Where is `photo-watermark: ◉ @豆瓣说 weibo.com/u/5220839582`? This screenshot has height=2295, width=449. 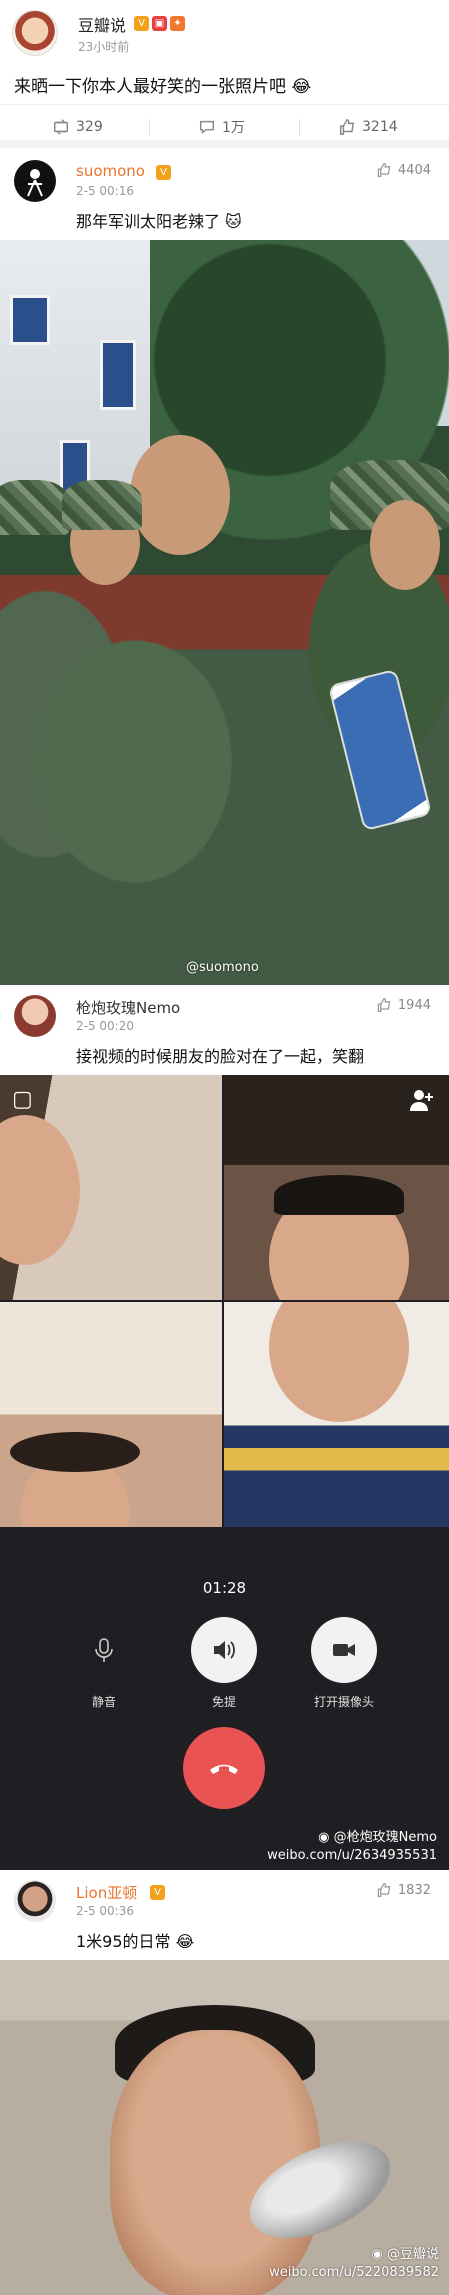 photo-watermark: ◉ @豆瓣说 weibo.com/u/5220839582 is located at coordinates (354, 2263).